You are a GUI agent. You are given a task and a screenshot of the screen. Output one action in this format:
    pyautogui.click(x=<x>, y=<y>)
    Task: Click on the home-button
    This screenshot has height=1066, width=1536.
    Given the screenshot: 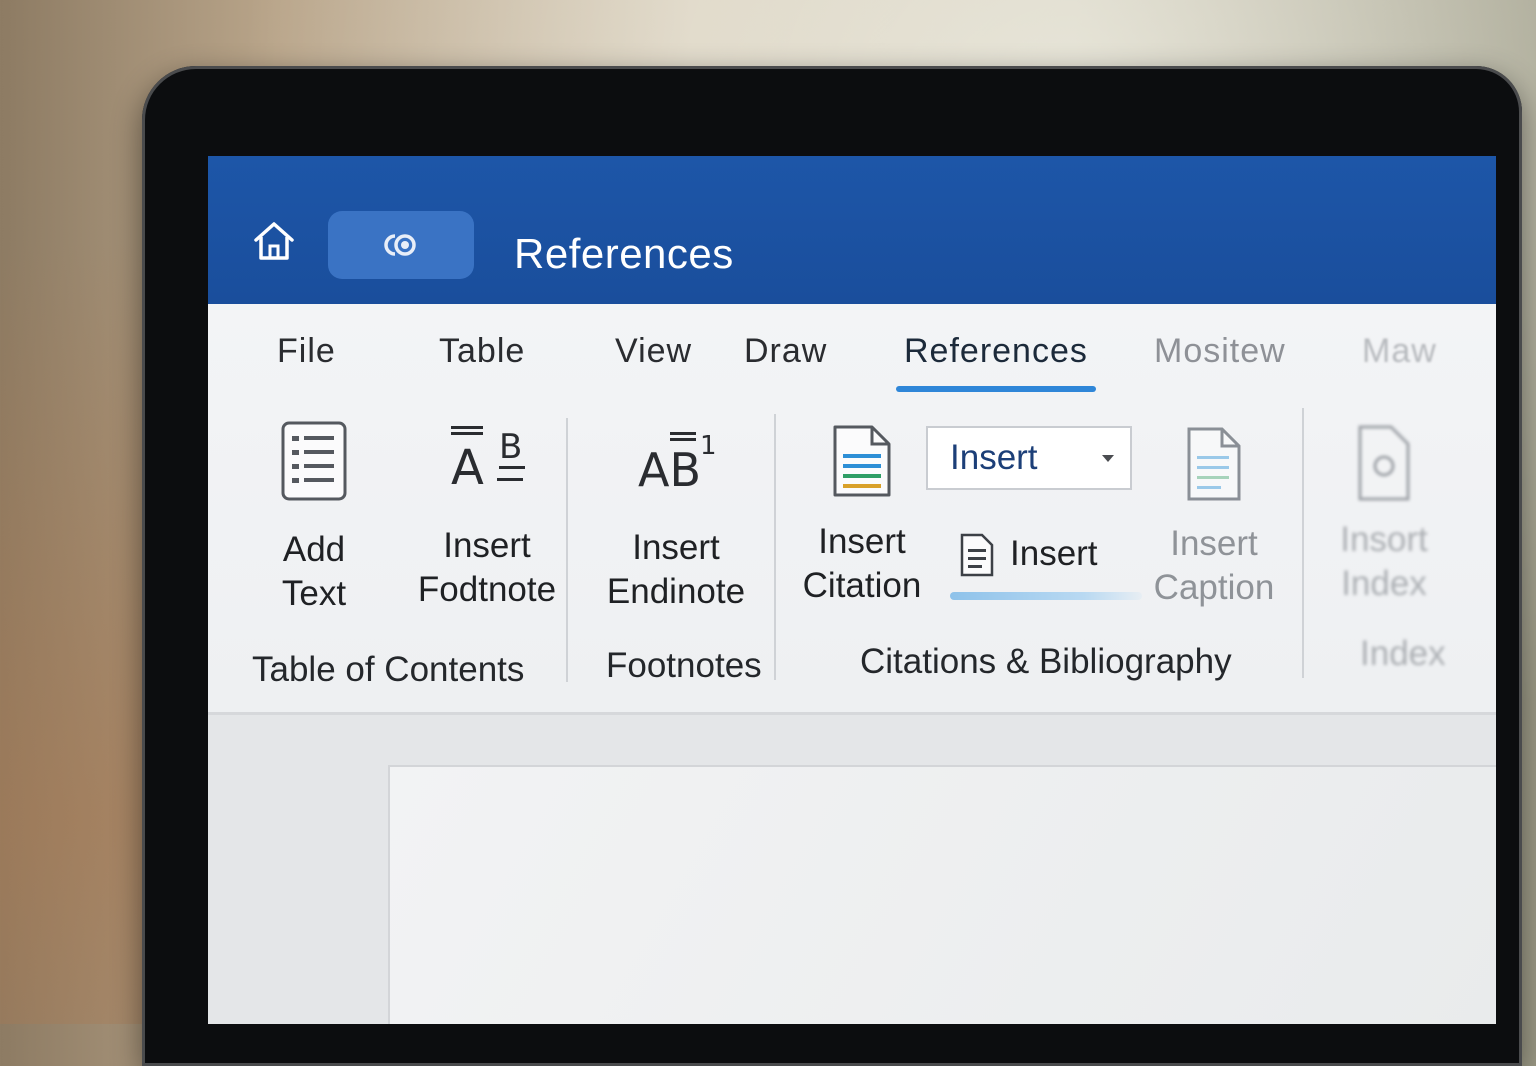 What is the action you would take?
    pyautogui.click(x=274, y=241)
    